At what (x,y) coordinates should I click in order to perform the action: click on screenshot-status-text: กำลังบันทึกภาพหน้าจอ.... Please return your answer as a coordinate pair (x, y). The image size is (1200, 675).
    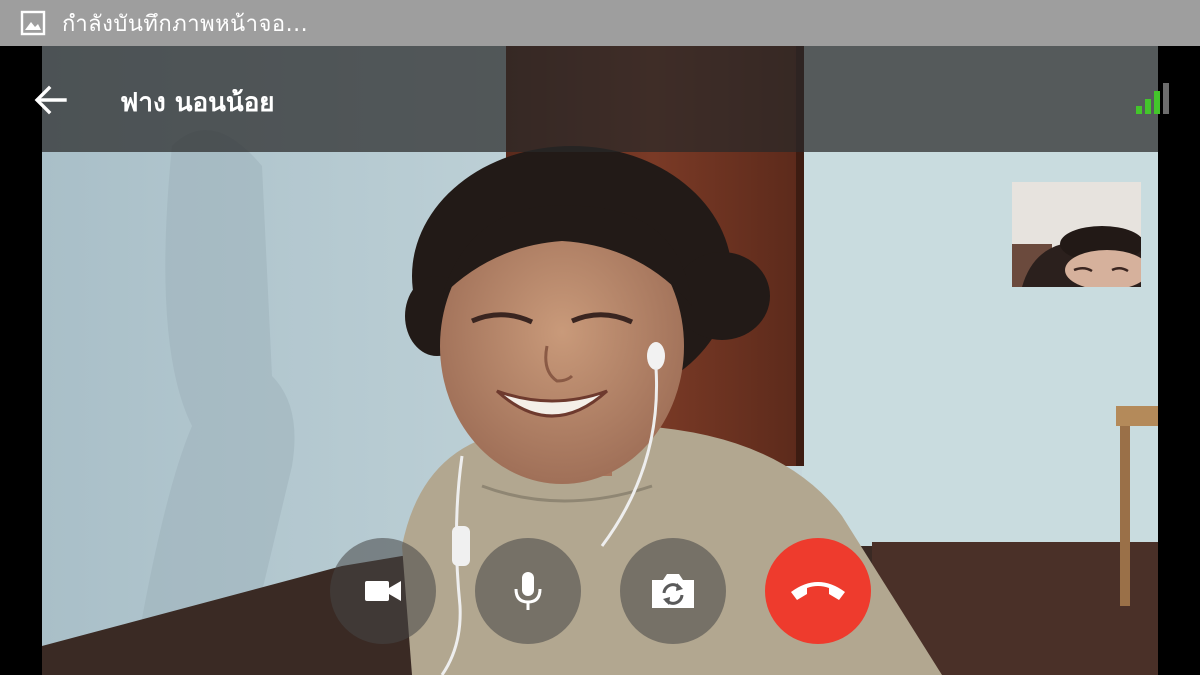
    Looking at the image, I should click on (185, 24).